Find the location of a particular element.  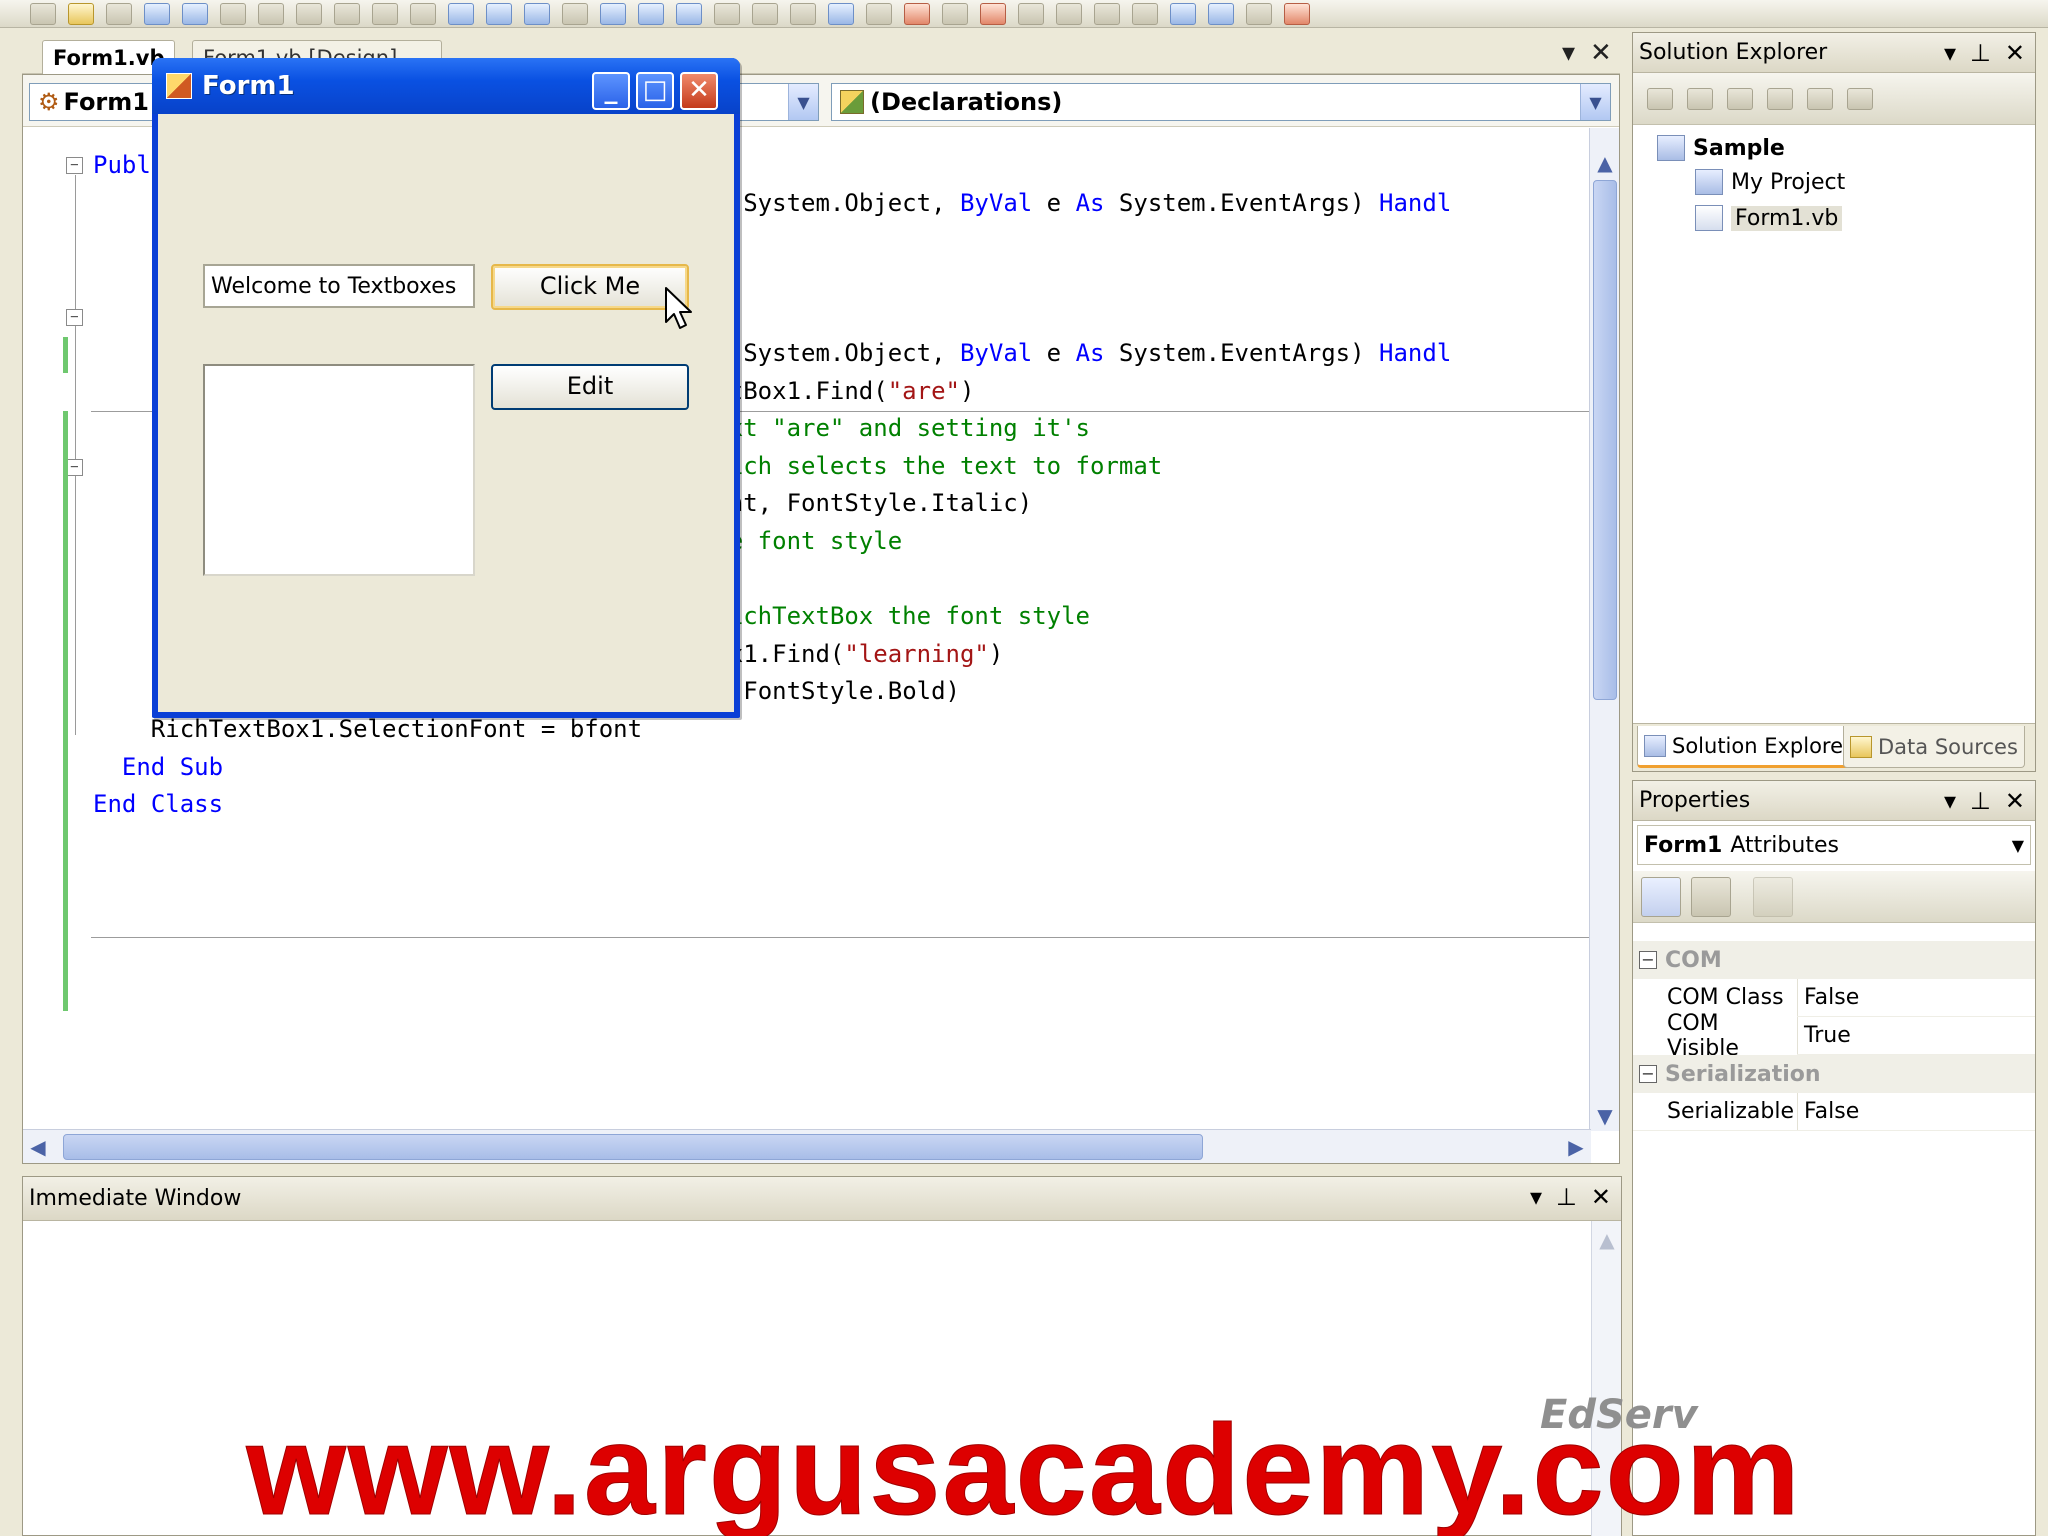

open-file-icon is located at coordinates (81, 13).